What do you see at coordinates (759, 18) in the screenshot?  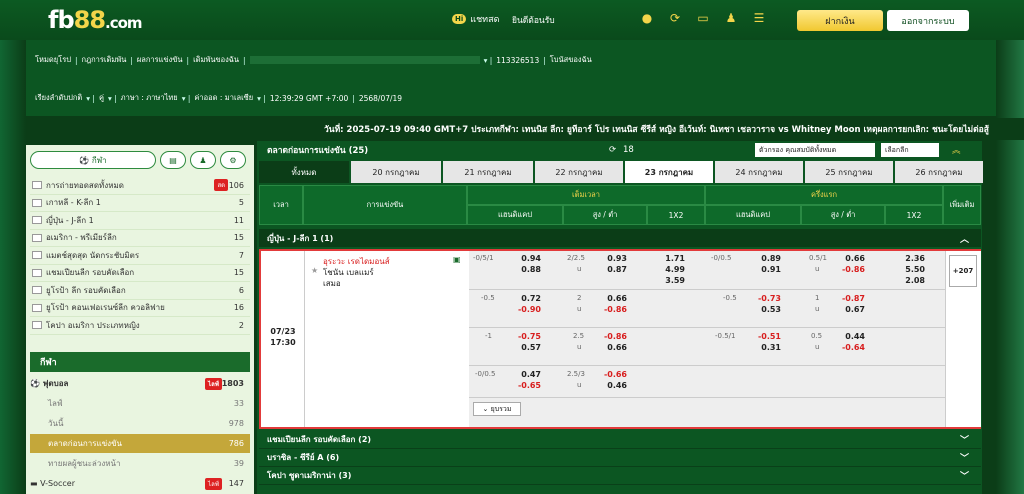 I see `list-icon: ☰` at bounding box center [759, 18].